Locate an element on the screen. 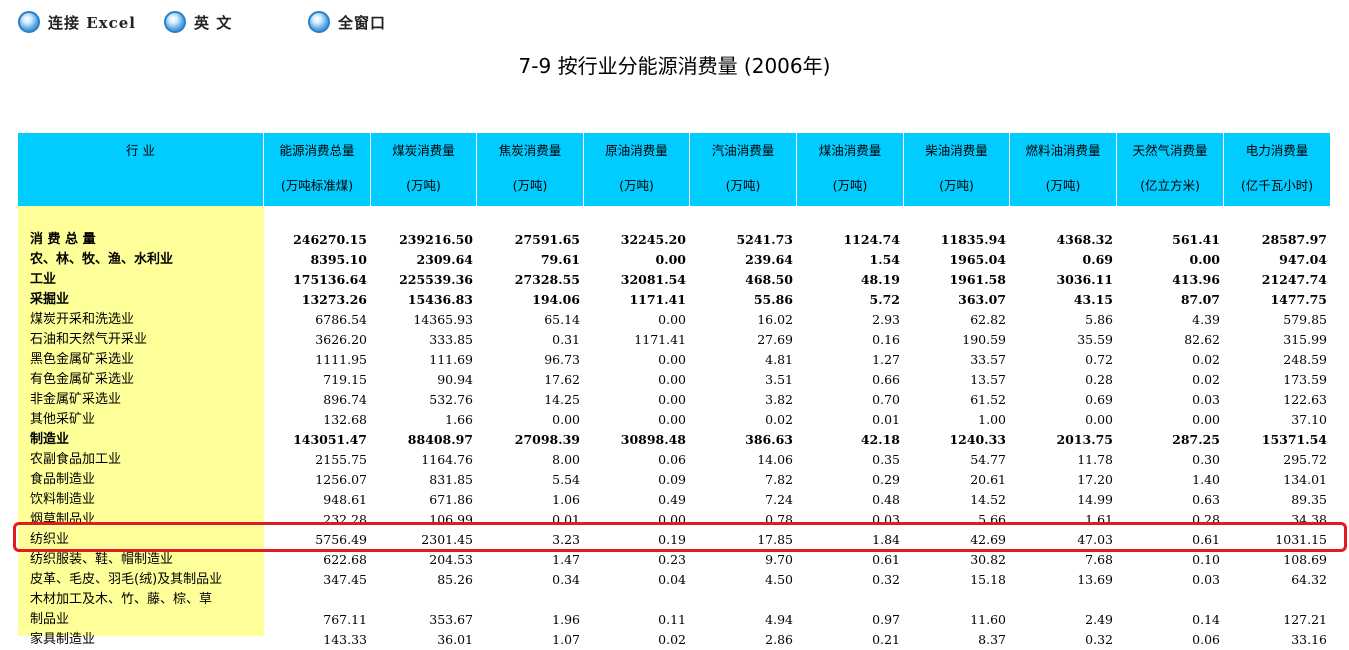  table-cell: 1031.15 is located at coordinates (1301, 539).